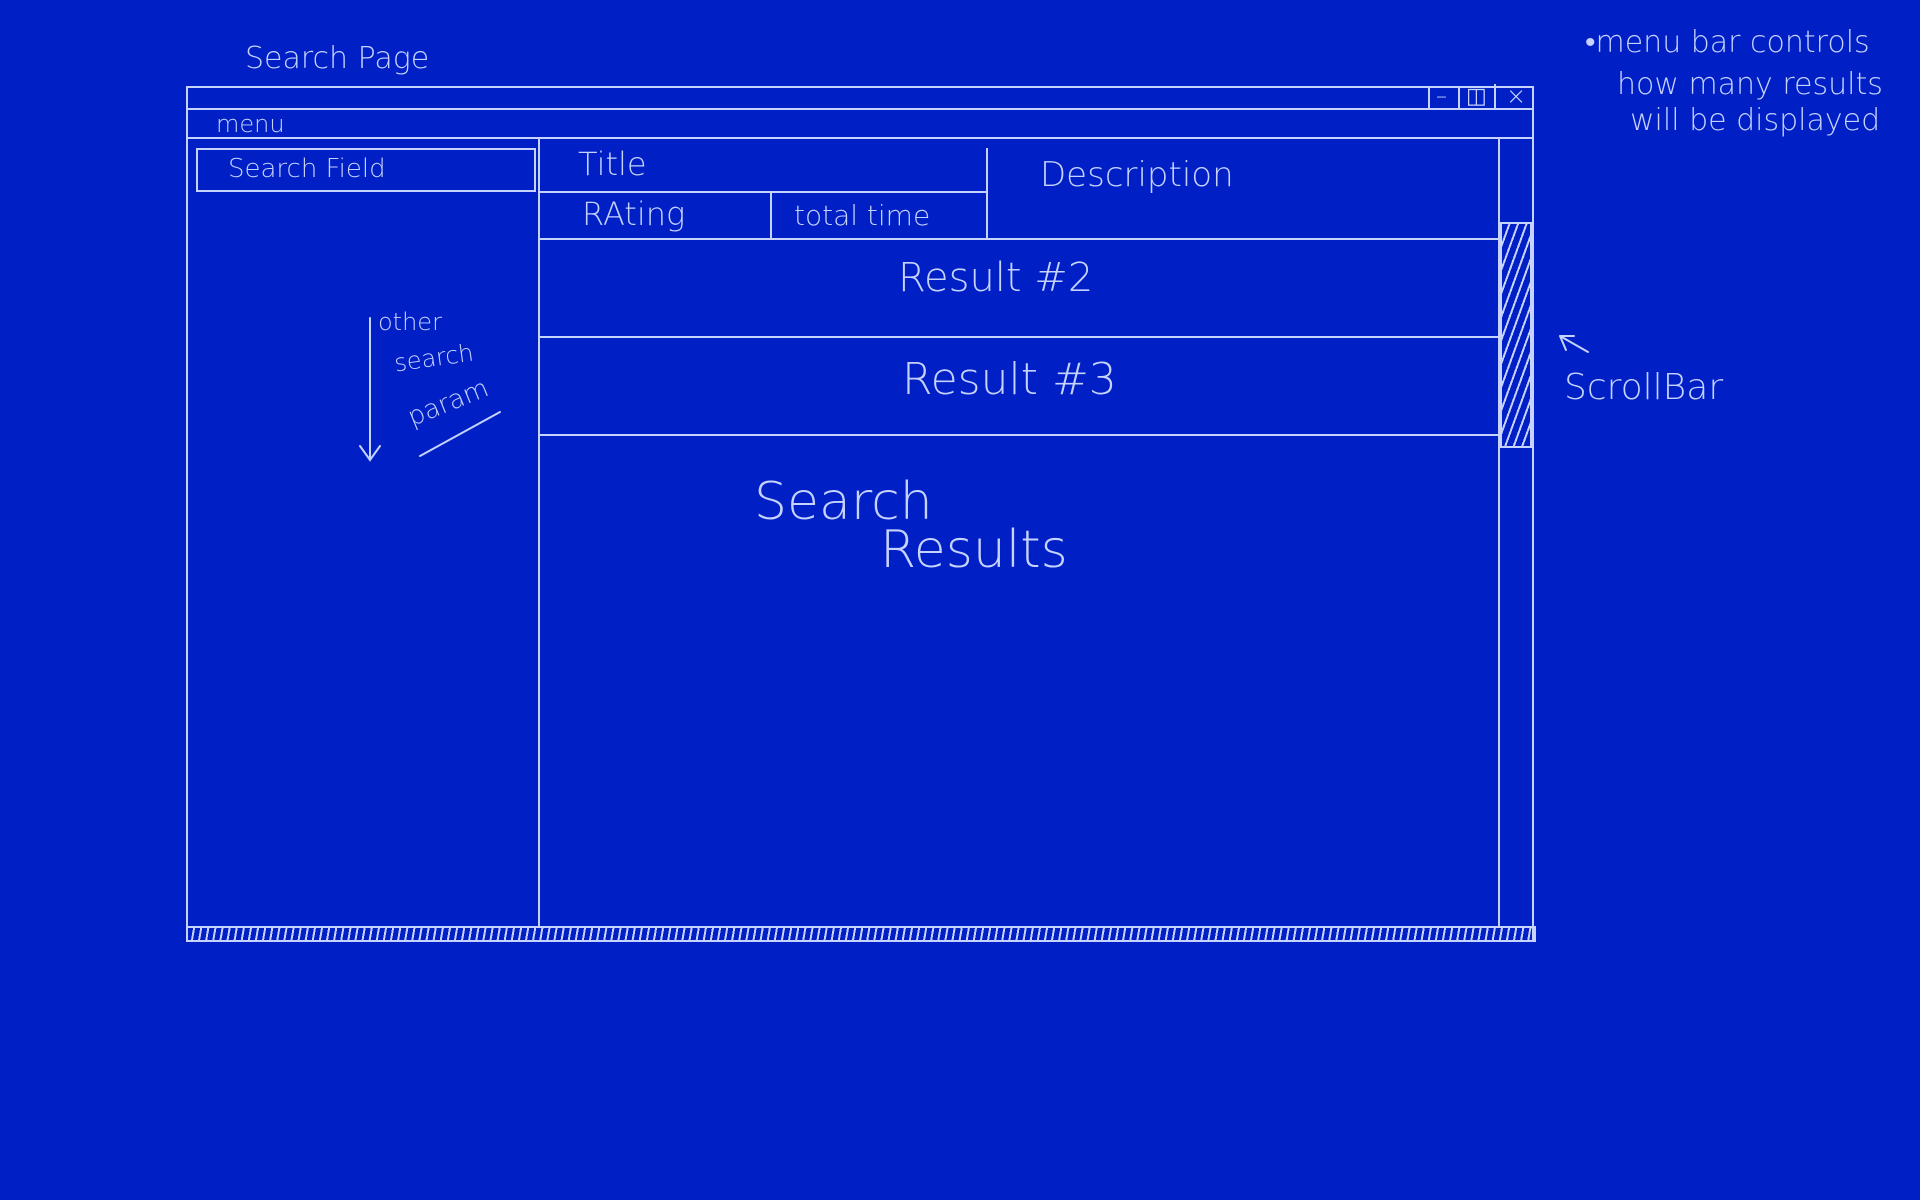 Image resolution: width=1920 pixels, height=1200 pixels. What do you see at coordinates (995, 278) in the screenshot?
I see `result-2: Result #2` at bounding box center [995, 278].